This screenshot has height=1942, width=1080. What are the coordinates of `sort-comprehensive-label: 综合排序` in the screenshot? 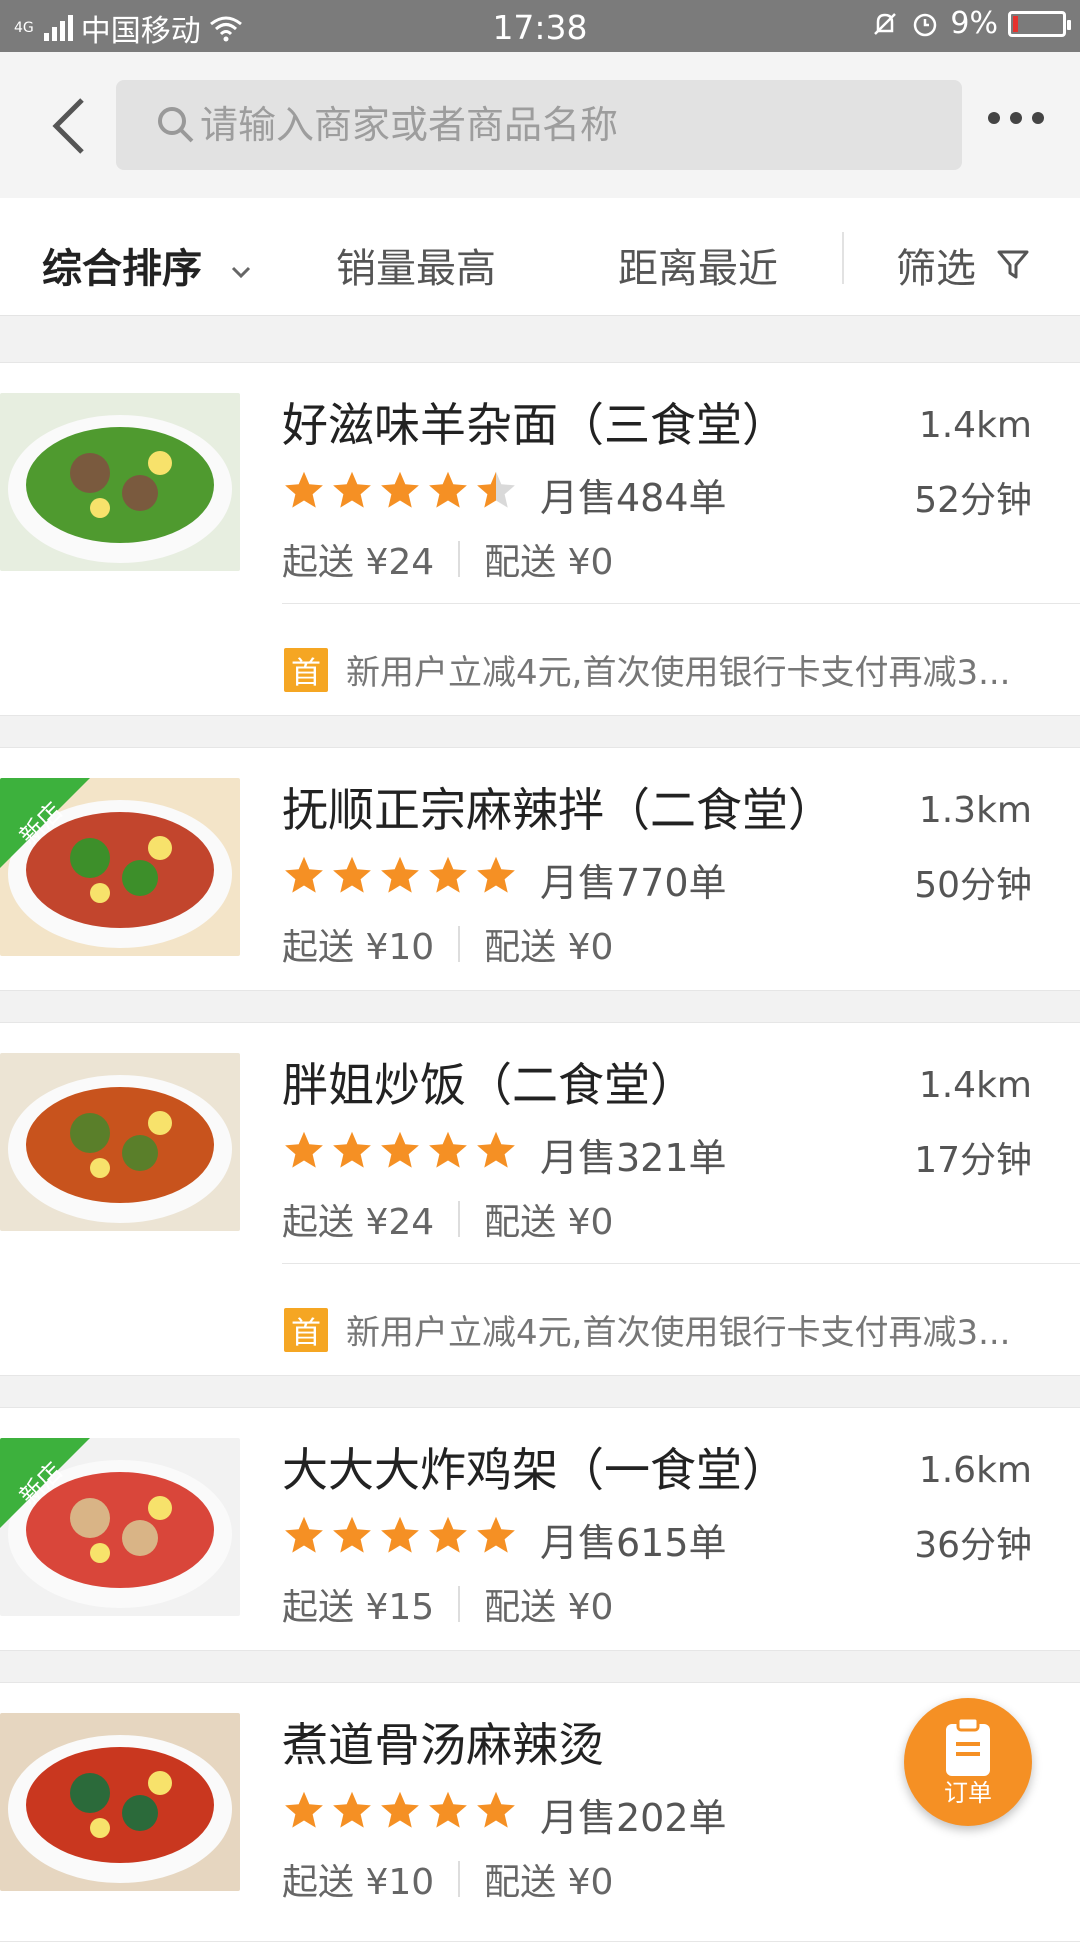 It's located at (122, 269).